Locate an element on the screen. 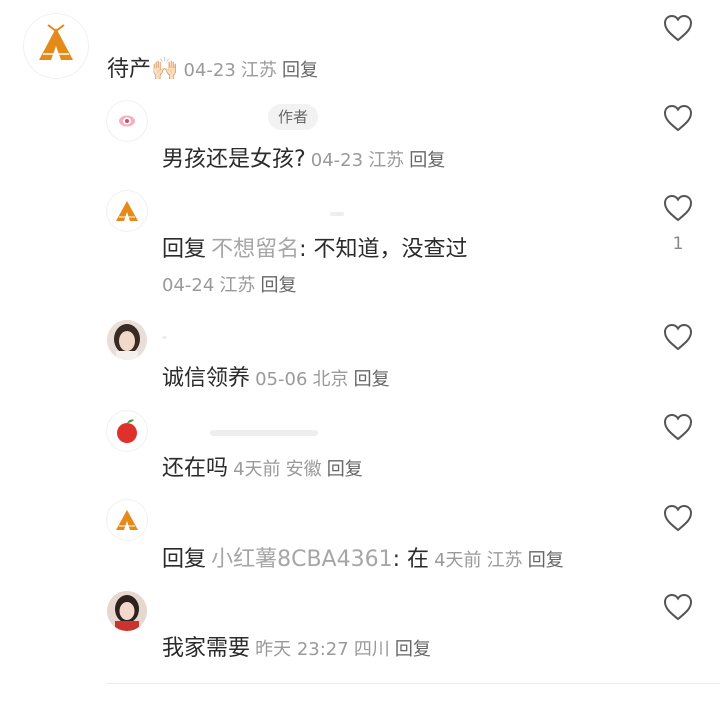 This screenshot has height=708, width=720. like-count: 1 is located at coordinates (678, 244).